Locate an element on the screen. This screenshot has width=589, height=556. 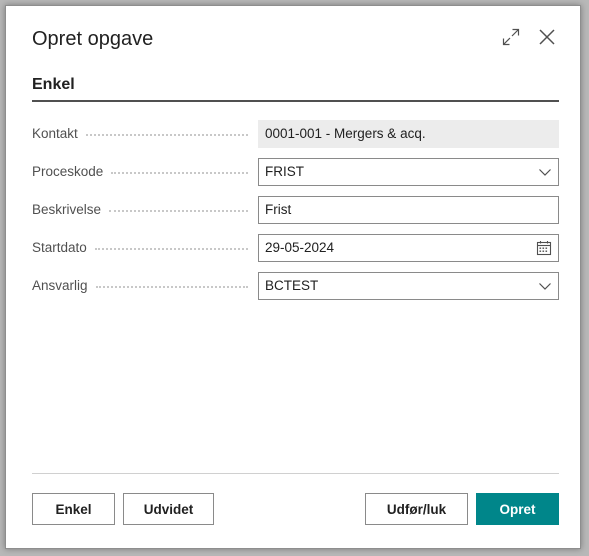
field-row-beskrivelse: Beskrivelse Frist is located at coordinates (295, 210).